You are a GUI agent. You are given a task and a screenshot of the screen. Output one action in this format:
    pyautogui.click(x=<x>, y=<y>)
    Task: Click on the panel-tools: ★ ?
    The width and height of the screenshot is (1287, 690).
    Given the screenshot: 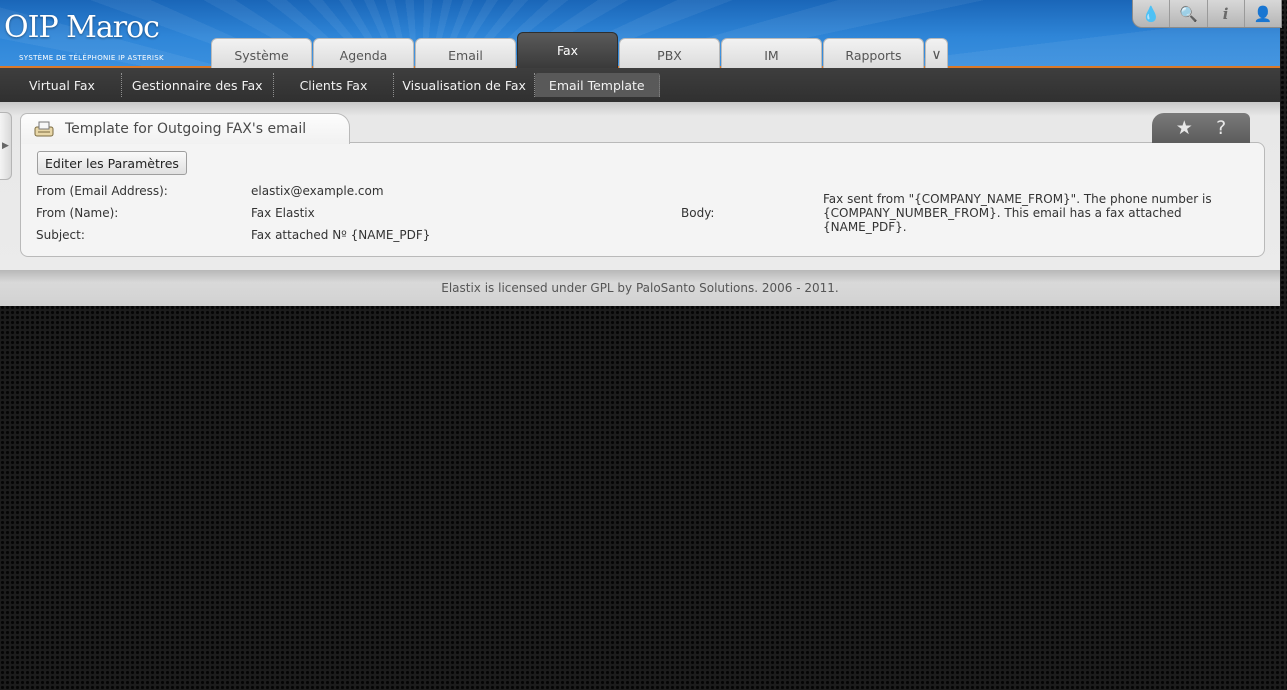 What is the action you would take?
    pyautogui.click(x=1201, y=128)
    